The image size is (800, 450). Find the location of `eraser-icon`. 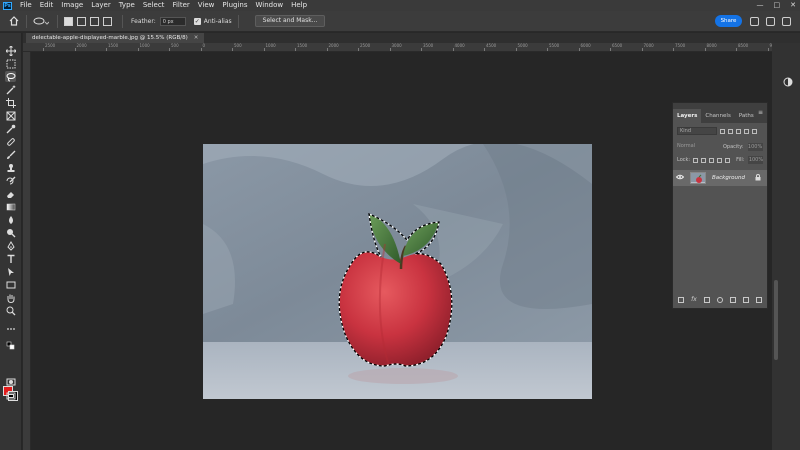

eraser-icon is located at coordinates (10, 193).